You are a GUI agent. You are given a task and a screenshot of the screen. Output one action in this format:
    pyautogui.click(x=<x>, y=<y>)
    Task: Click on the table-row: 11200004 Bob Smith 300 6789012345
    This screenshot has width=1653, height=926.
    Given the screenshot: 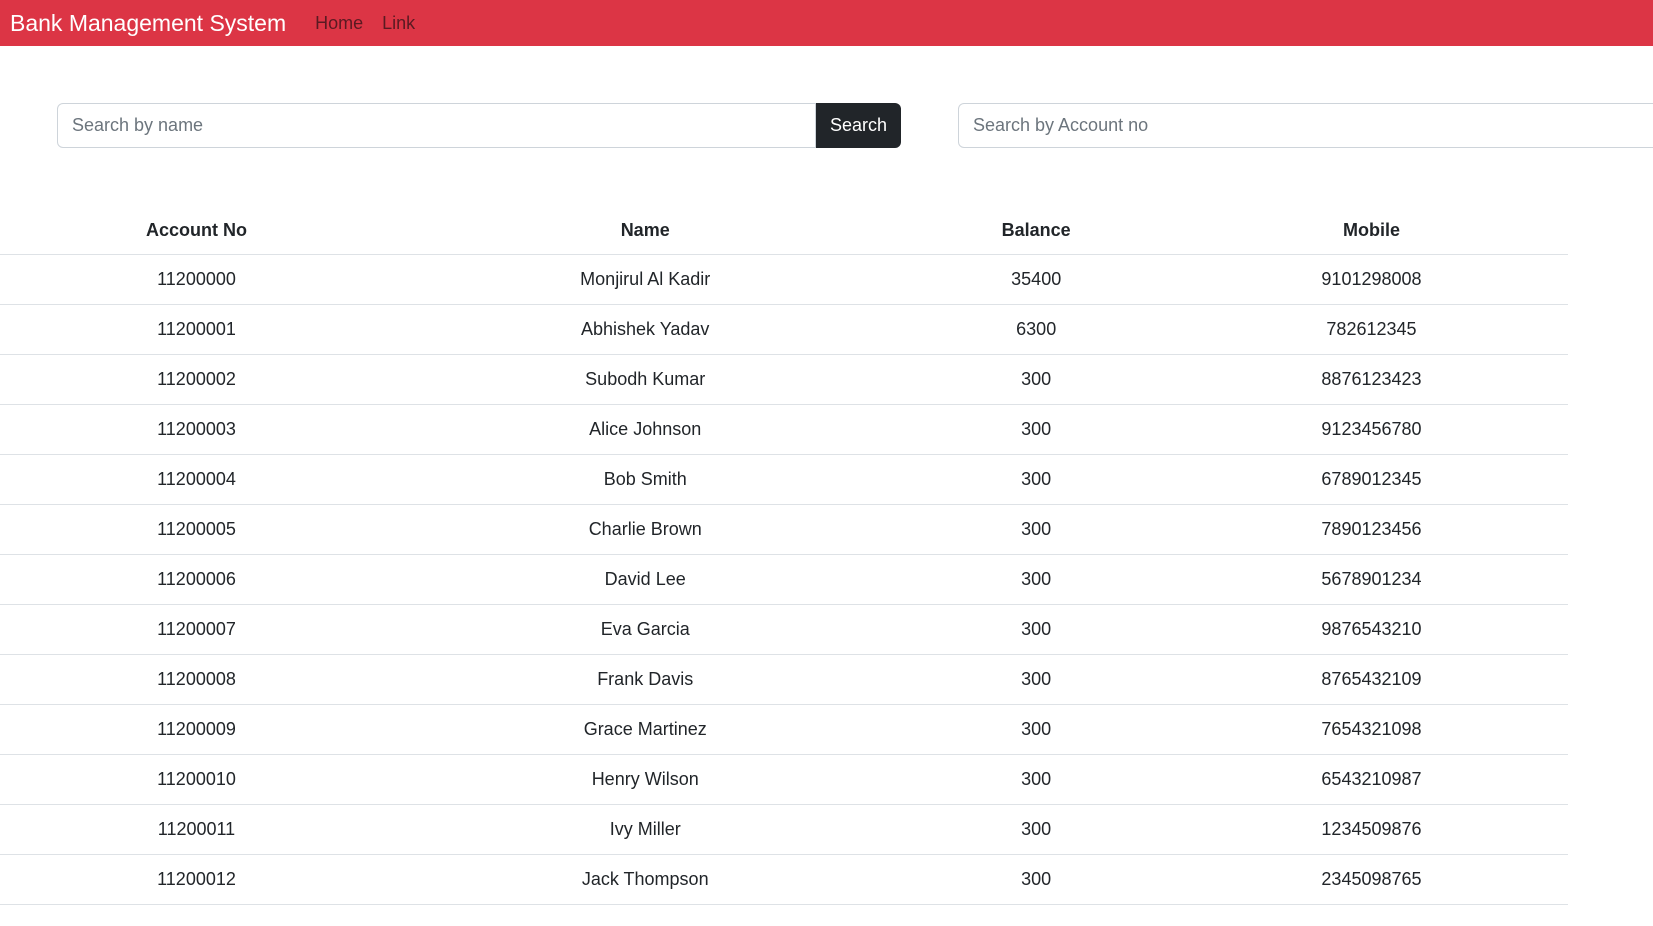 What is the action you would take?
    pyautogui.click(x=784, y=479)
    